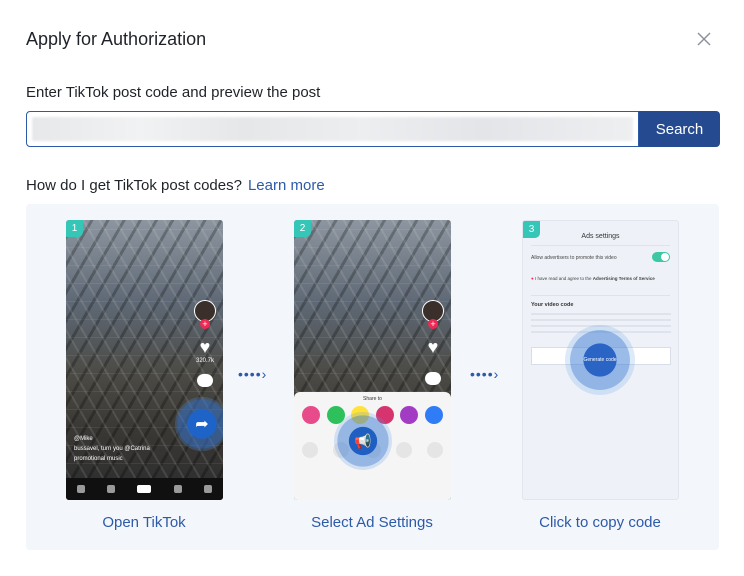 This screenshot has width=744, height=576. What do you see at coordinates (98, 459) in the screenshot?
I see `caption-music: promotional music` at bounding box center [98, 459].